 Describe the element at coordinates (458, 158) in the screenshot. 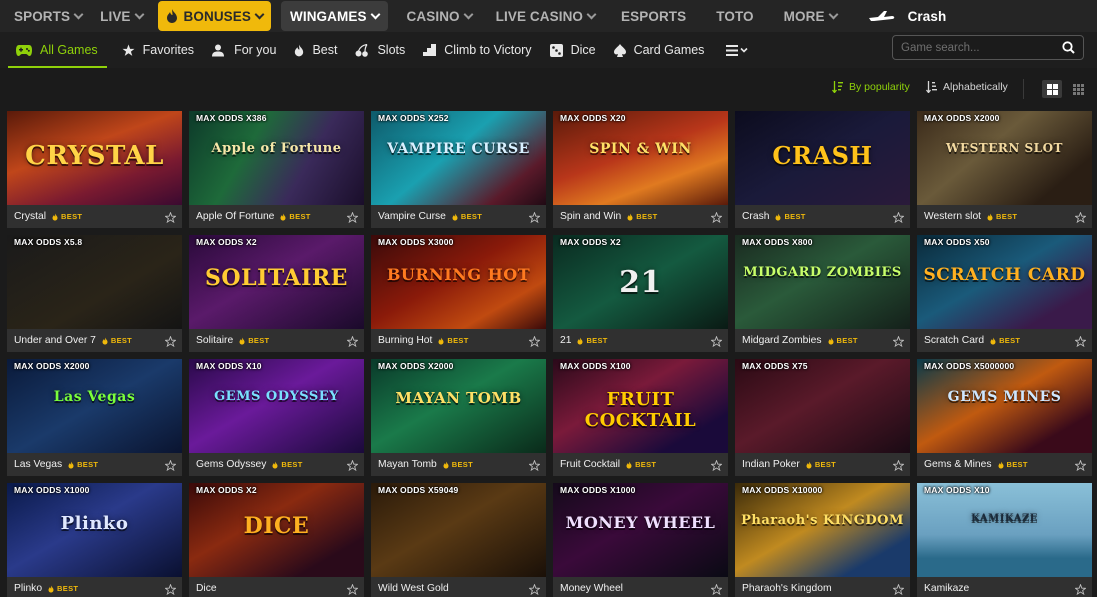

I see `game-thumbnail: VAMPIRE CURSE MAX ODDS X252` at that location.